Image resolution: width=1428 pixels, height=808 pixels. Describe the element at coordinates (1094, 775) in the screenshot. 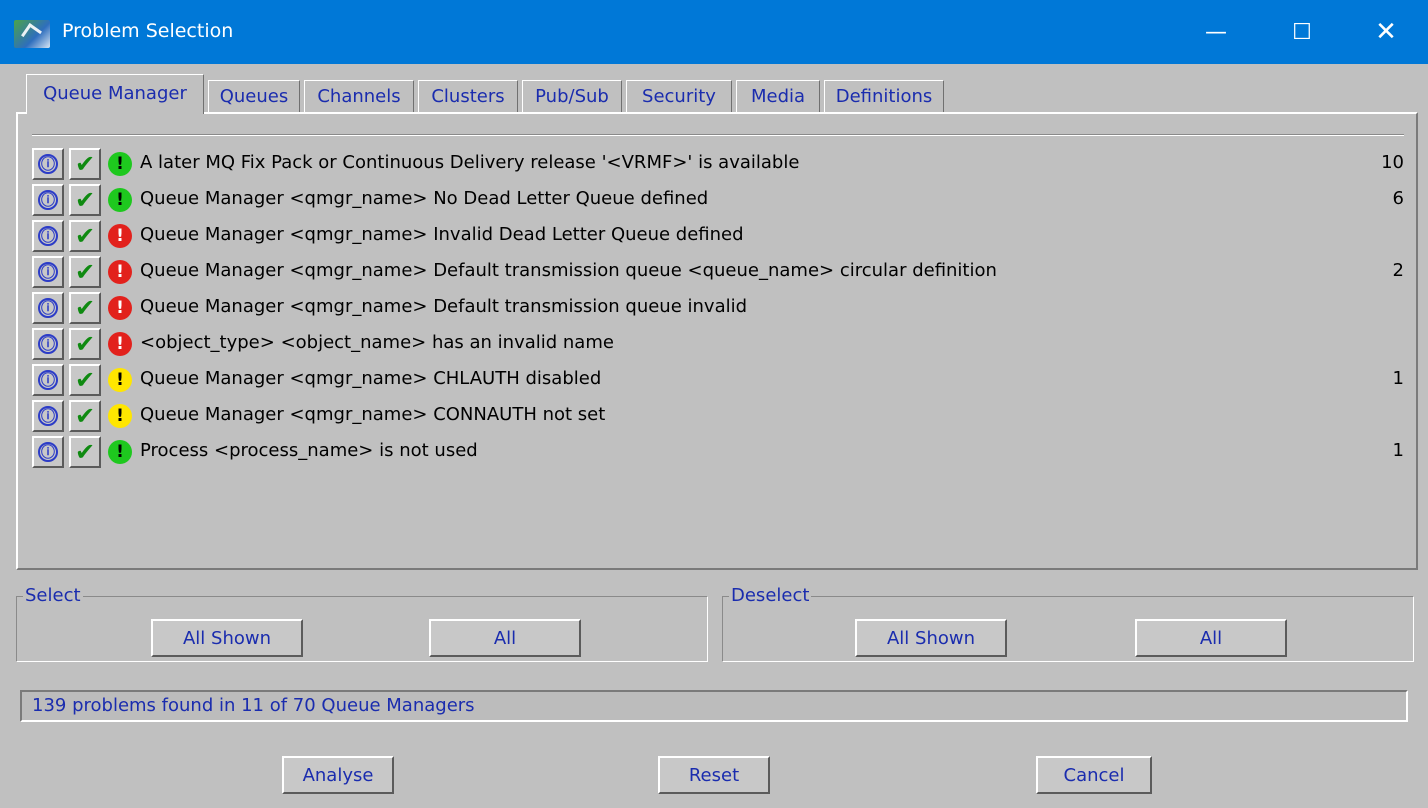

I see `cancel-button: Cancel` at that location.